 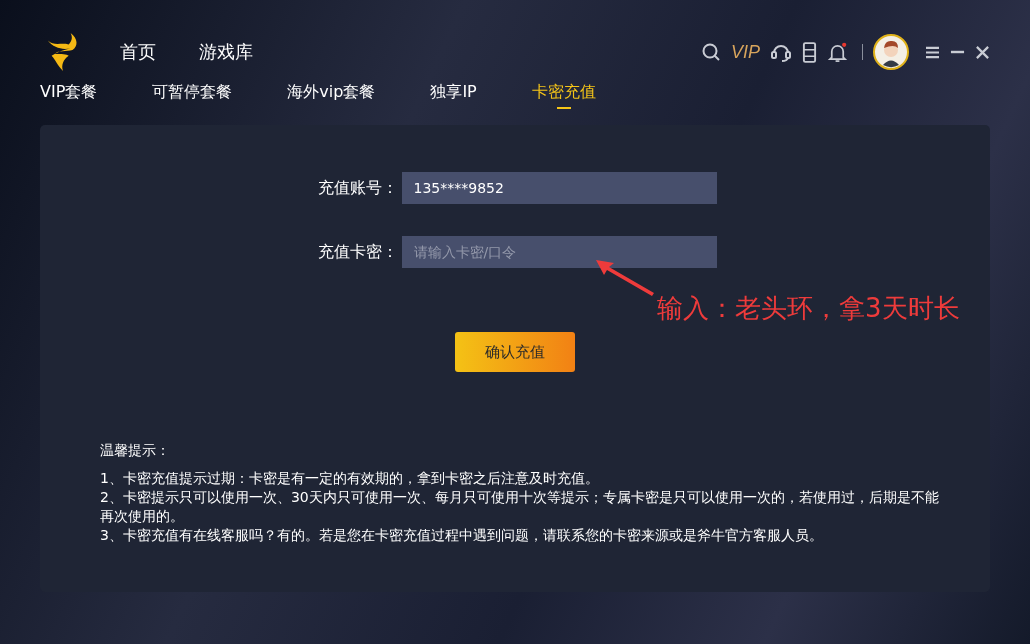 I want to click on vip-badge: VIP, so click(x=745, y=52).